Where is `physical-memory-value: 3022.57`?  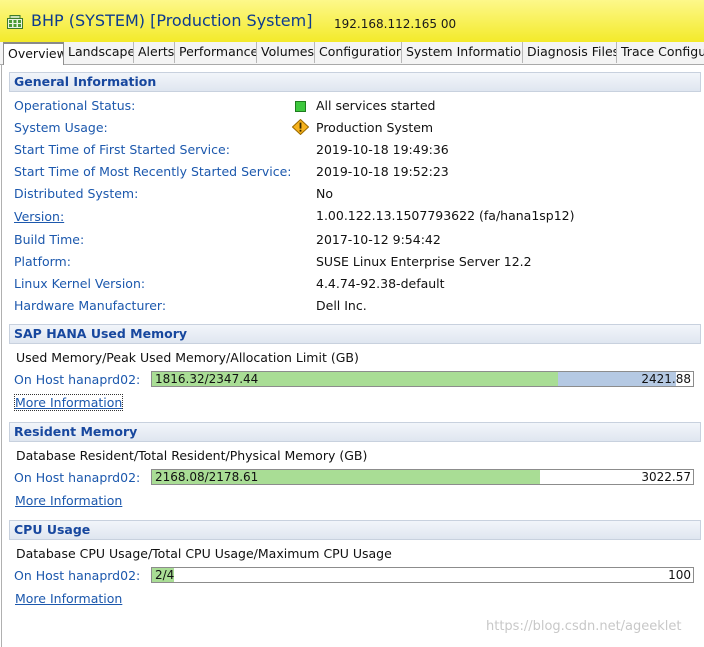 physical-memory-value: 3022.57 is located at coordinates (666, 477).